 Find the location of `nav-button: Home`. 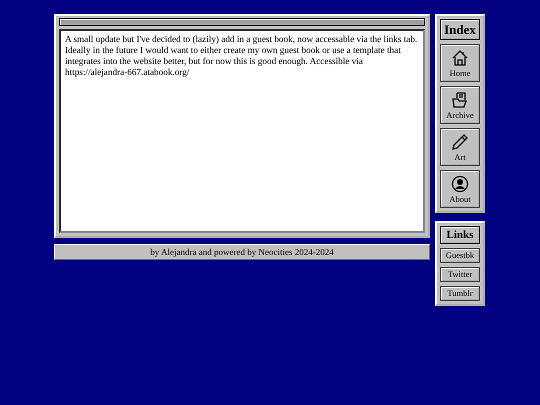

nav-button: Home is located at coordinates (460, 63).